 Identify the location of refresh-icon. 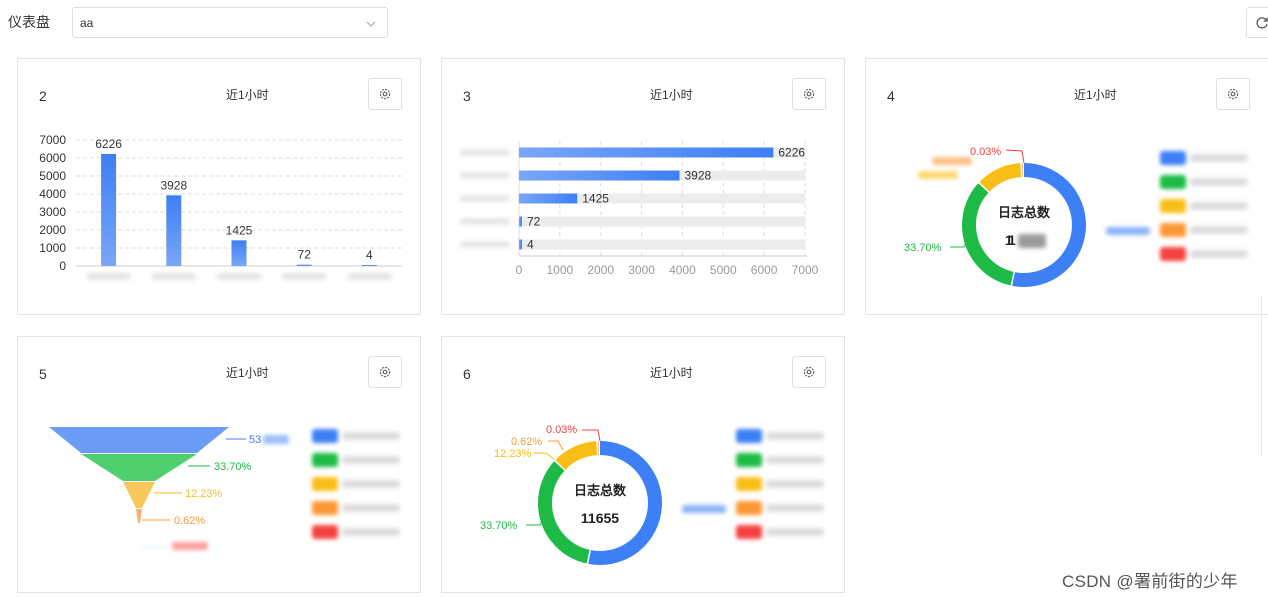
(1262, 23).